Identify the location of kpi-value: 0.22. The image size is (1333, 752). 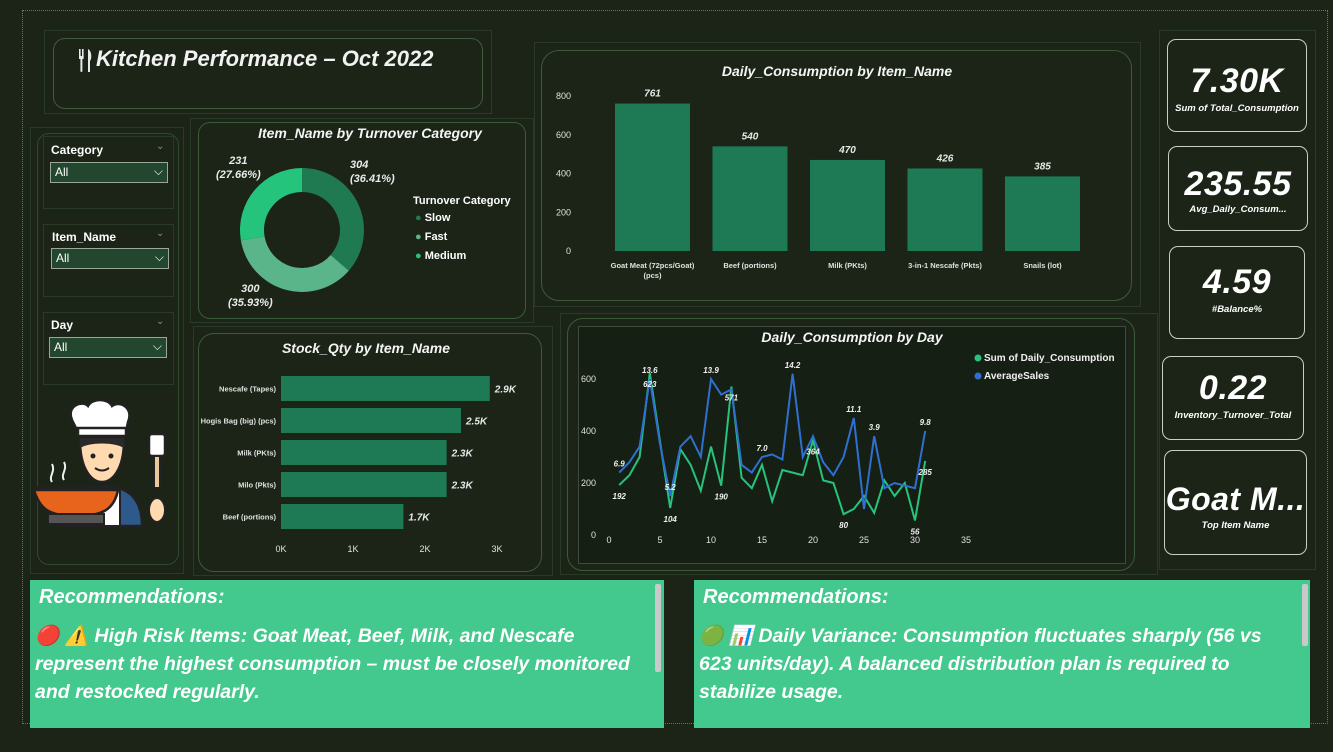
(1233, 388).